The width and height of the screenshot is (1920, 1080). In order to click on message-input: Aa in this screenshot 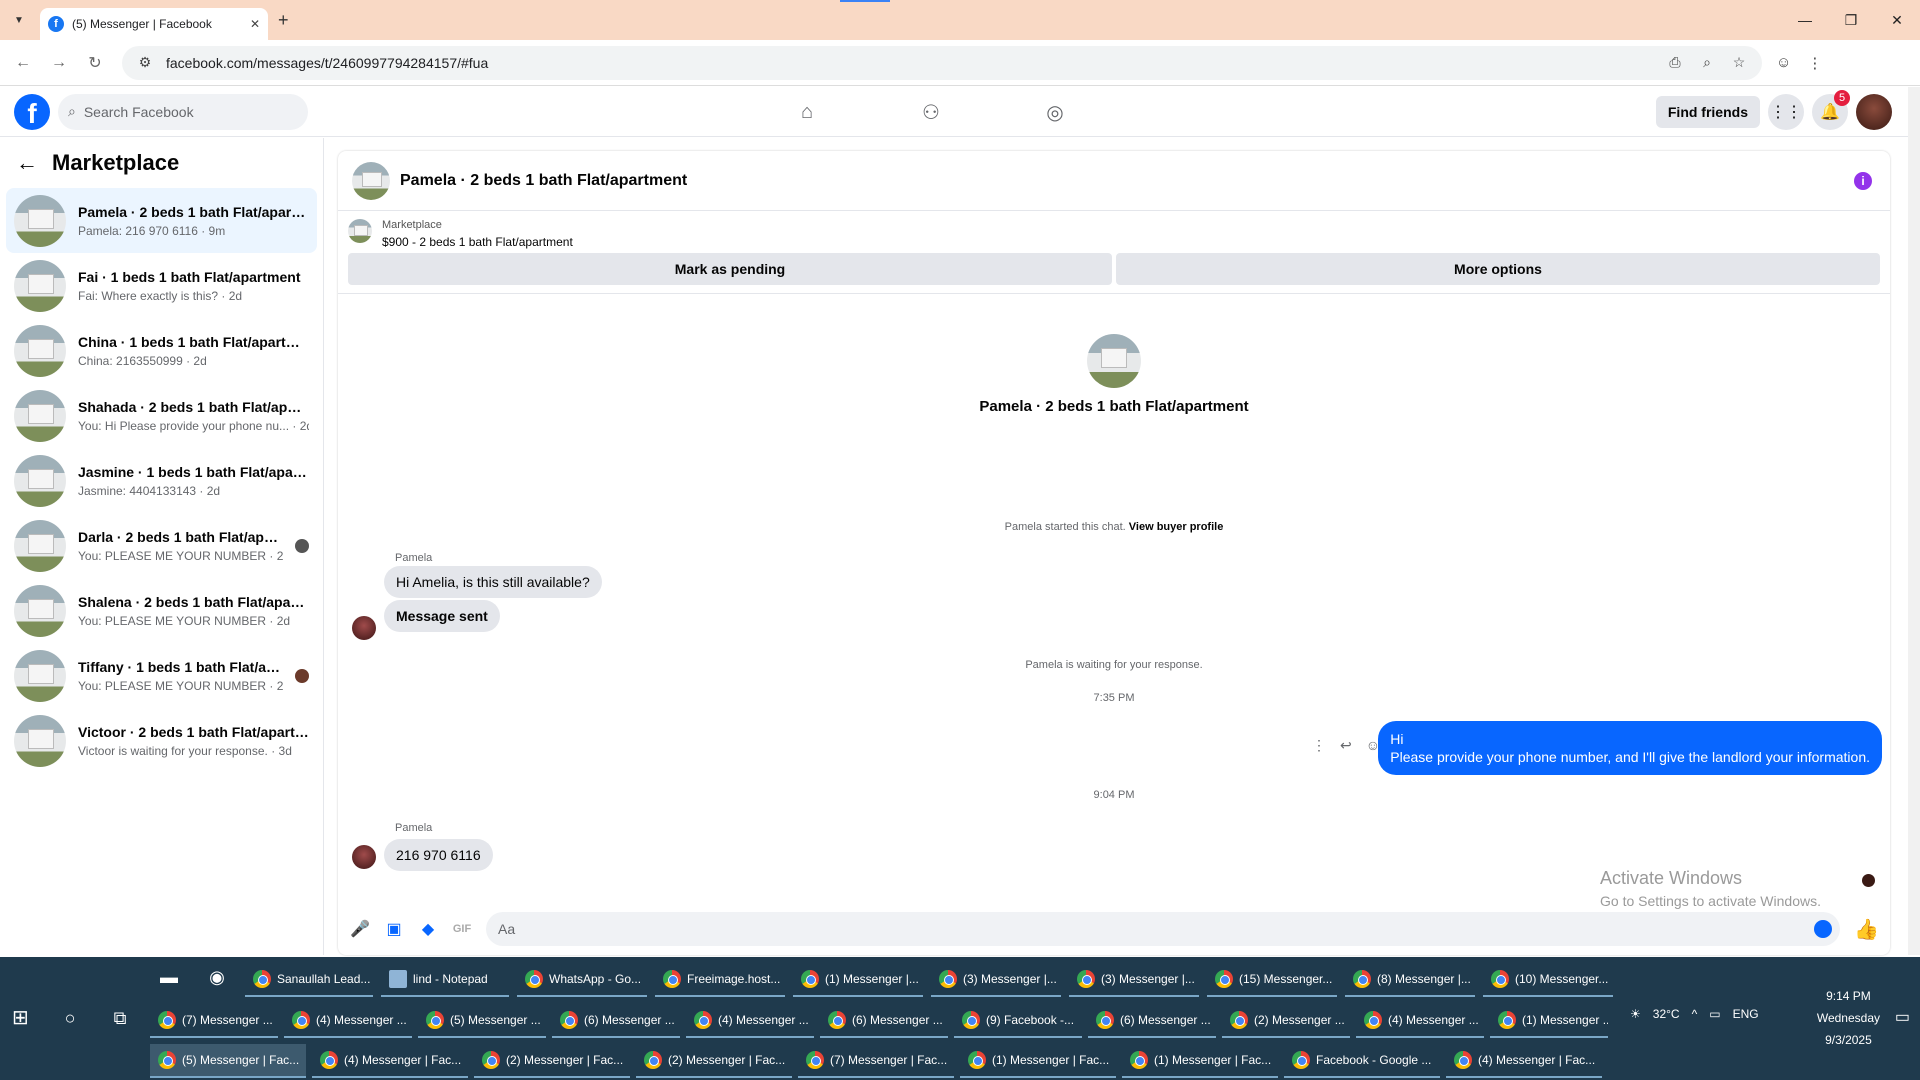, I will do `click(1163, 929)`.